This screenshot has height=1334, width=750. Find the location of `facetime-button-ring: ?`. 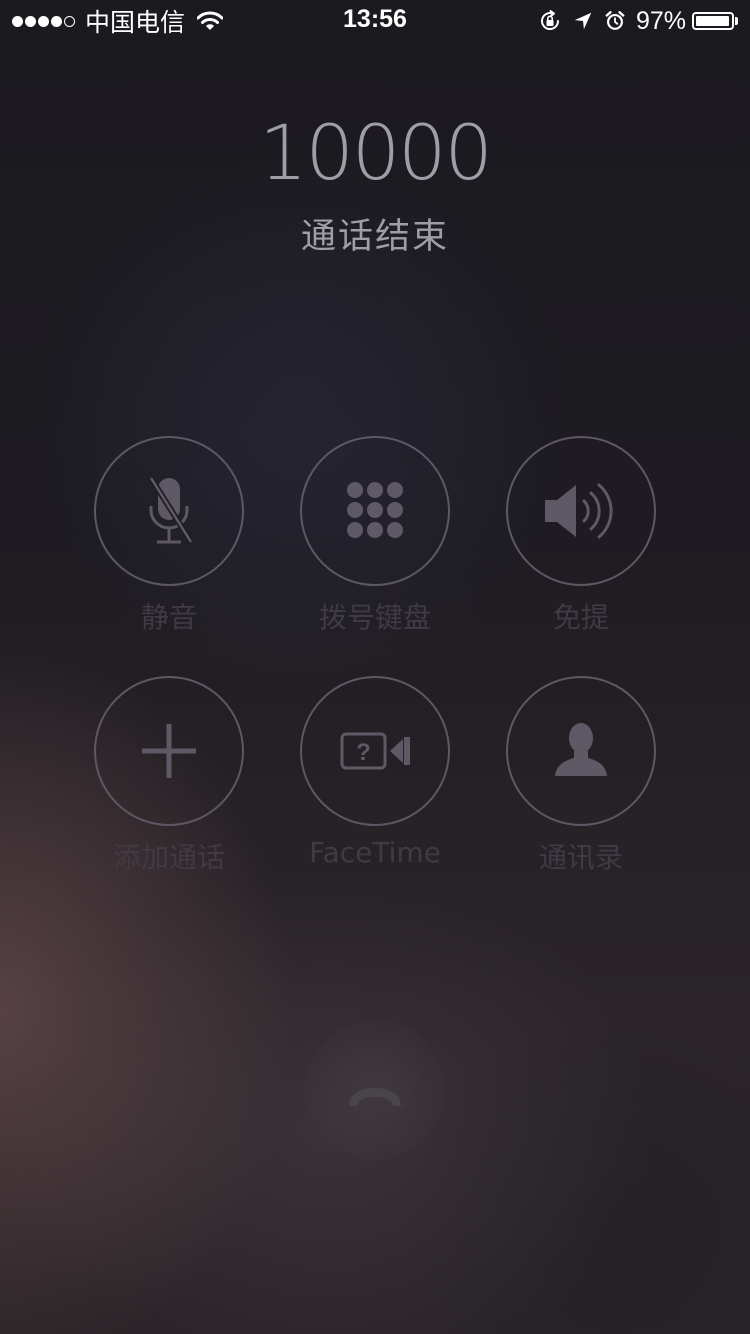

facetime-button-ring: ? is located at coordinates (375, 751).